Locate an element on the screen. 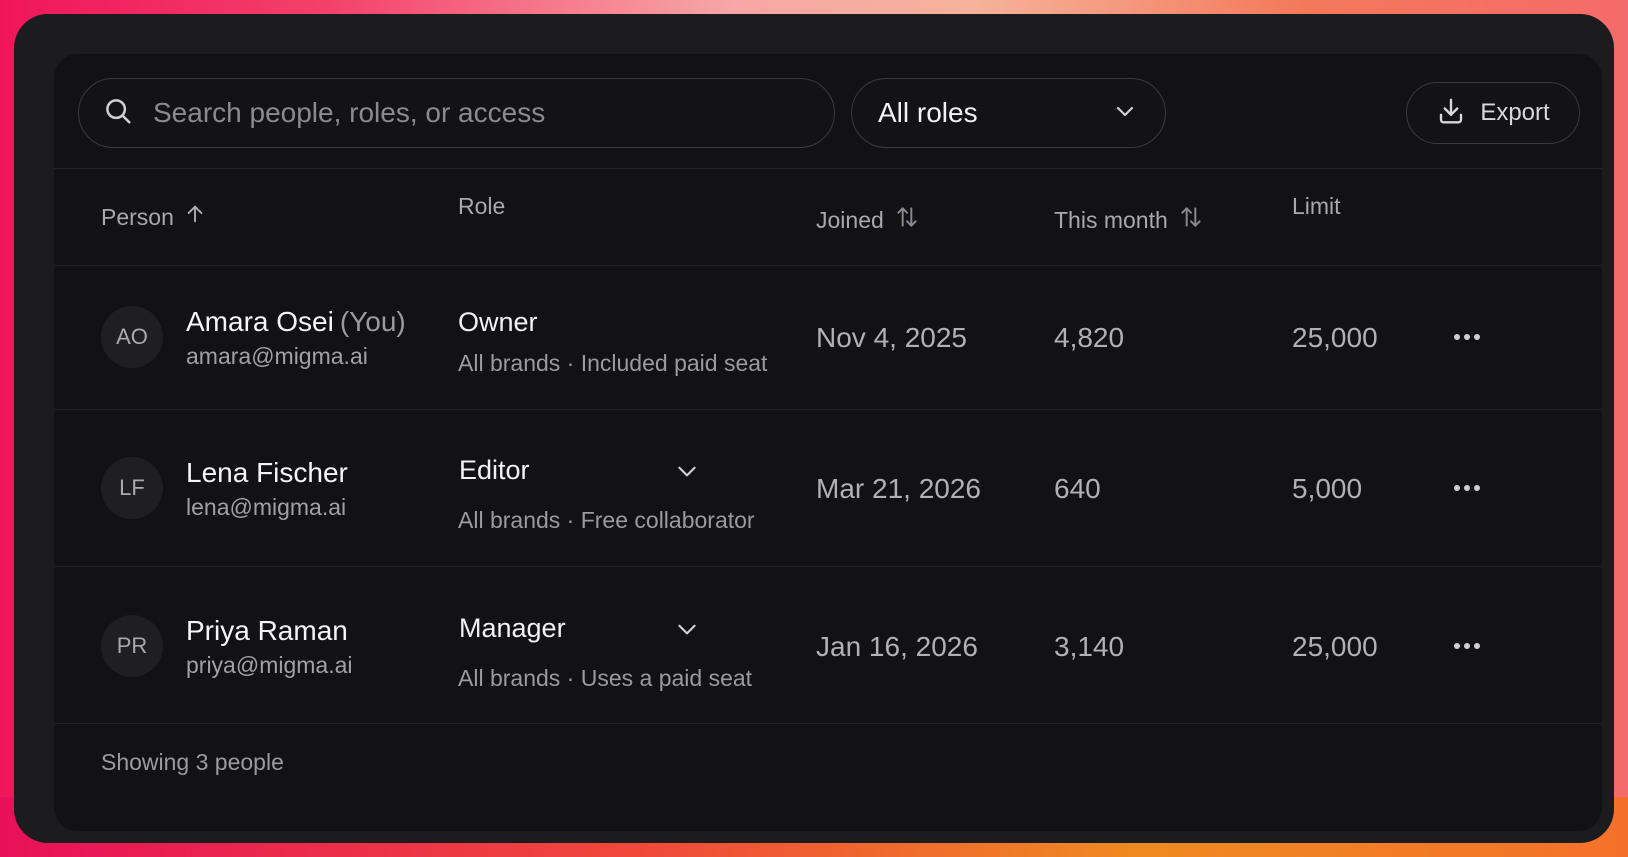 The image size is (1628, 857). person-email: priya@migma.ai is located at coordinates (269, 665).